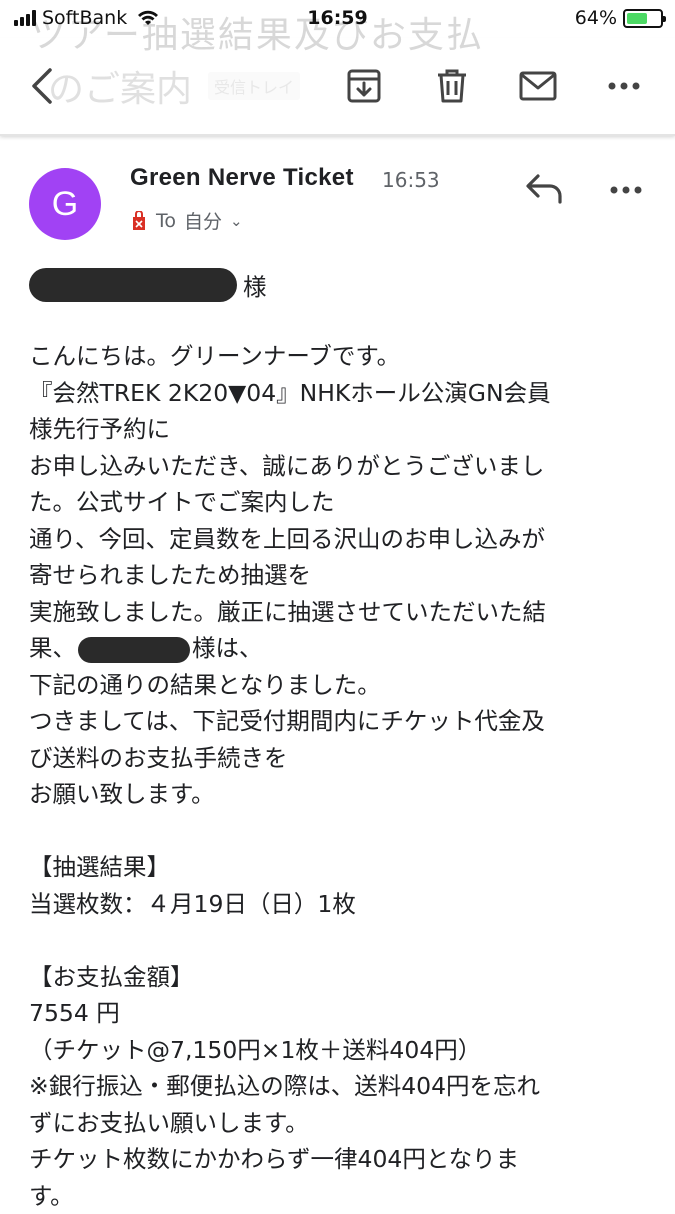  I want to click on body-line: こんにちは。グリーンナーブです。, so click(339, 356).